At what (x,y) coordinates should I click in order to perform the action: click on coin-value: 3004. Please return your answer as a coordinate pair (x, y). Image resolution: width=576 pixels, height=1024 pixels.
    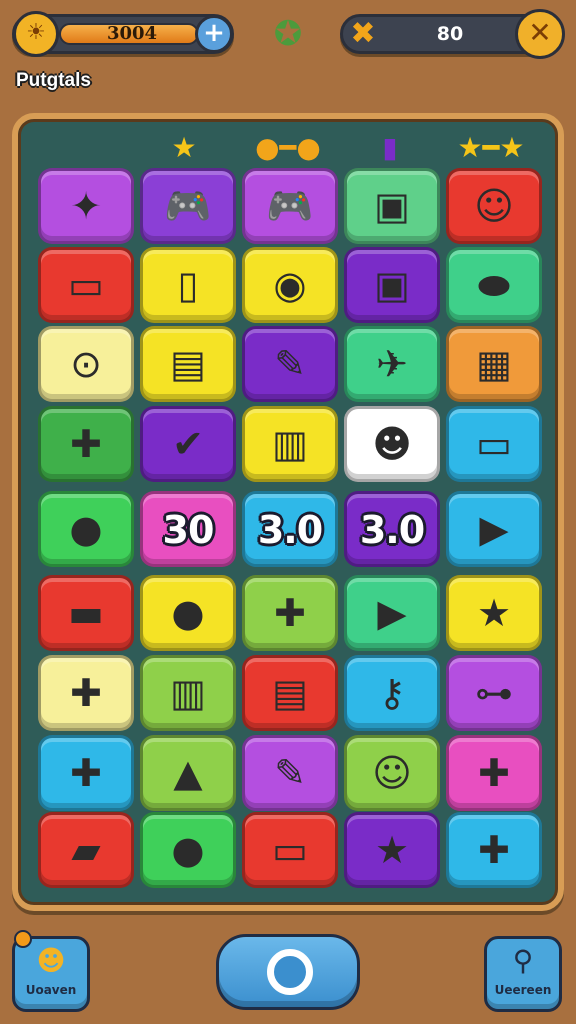
    Looking at the image, I should click on (132, 33).